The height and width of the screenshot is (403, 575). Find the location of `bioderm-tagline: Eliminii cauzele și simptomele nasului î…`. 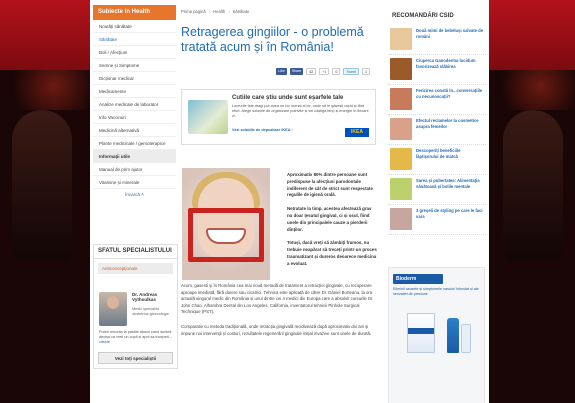

bioderm-tagline: Eliminii cauzele și simptomele nasului î… is located at coordinates (436, 291).